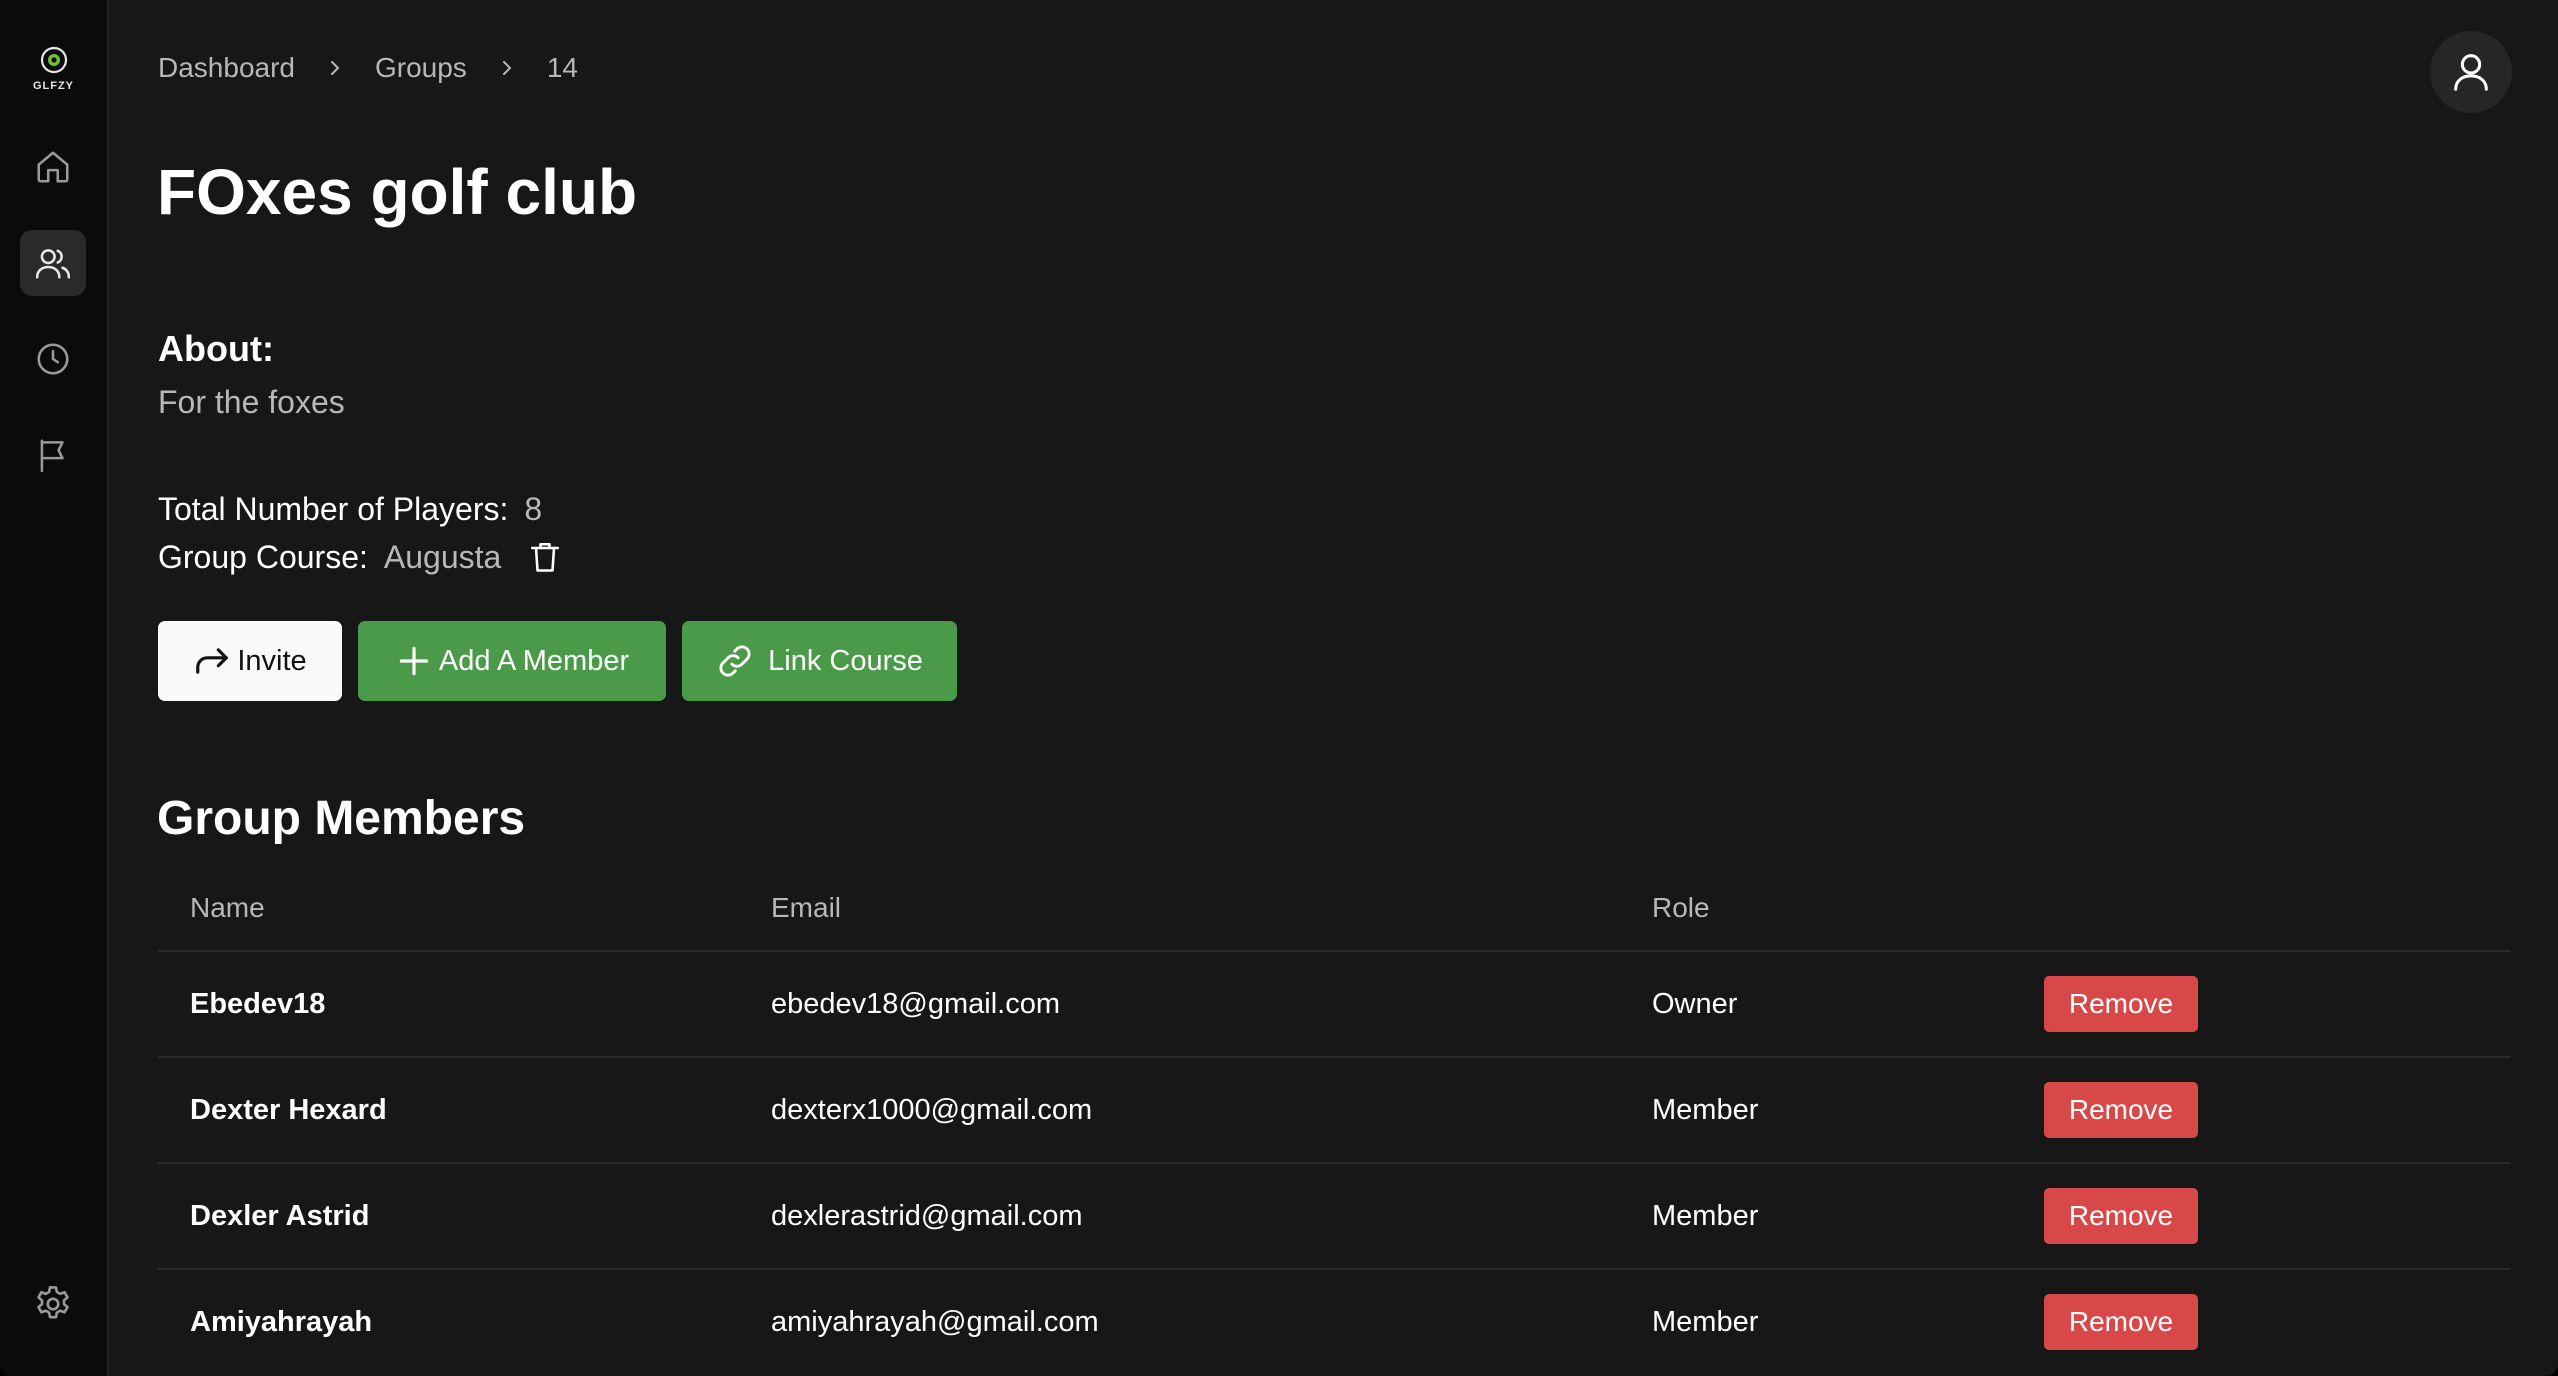 The width and height of the screenshot is (2558, 1376). I want to click on trash-icon, so click(545, 557).